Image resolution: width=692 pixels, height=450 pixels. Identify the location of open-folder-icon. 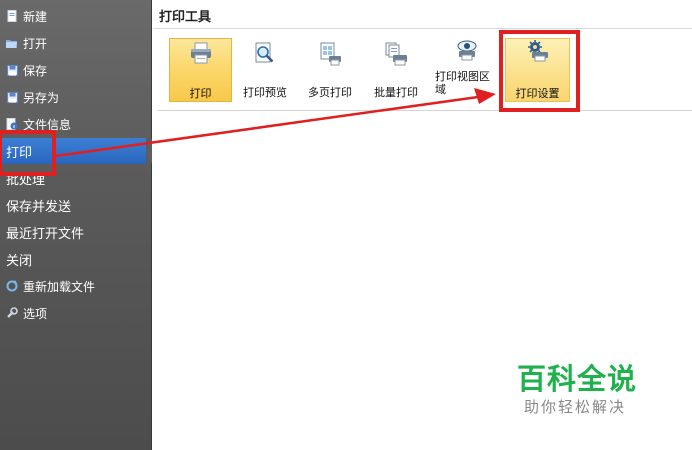
(12, 43).